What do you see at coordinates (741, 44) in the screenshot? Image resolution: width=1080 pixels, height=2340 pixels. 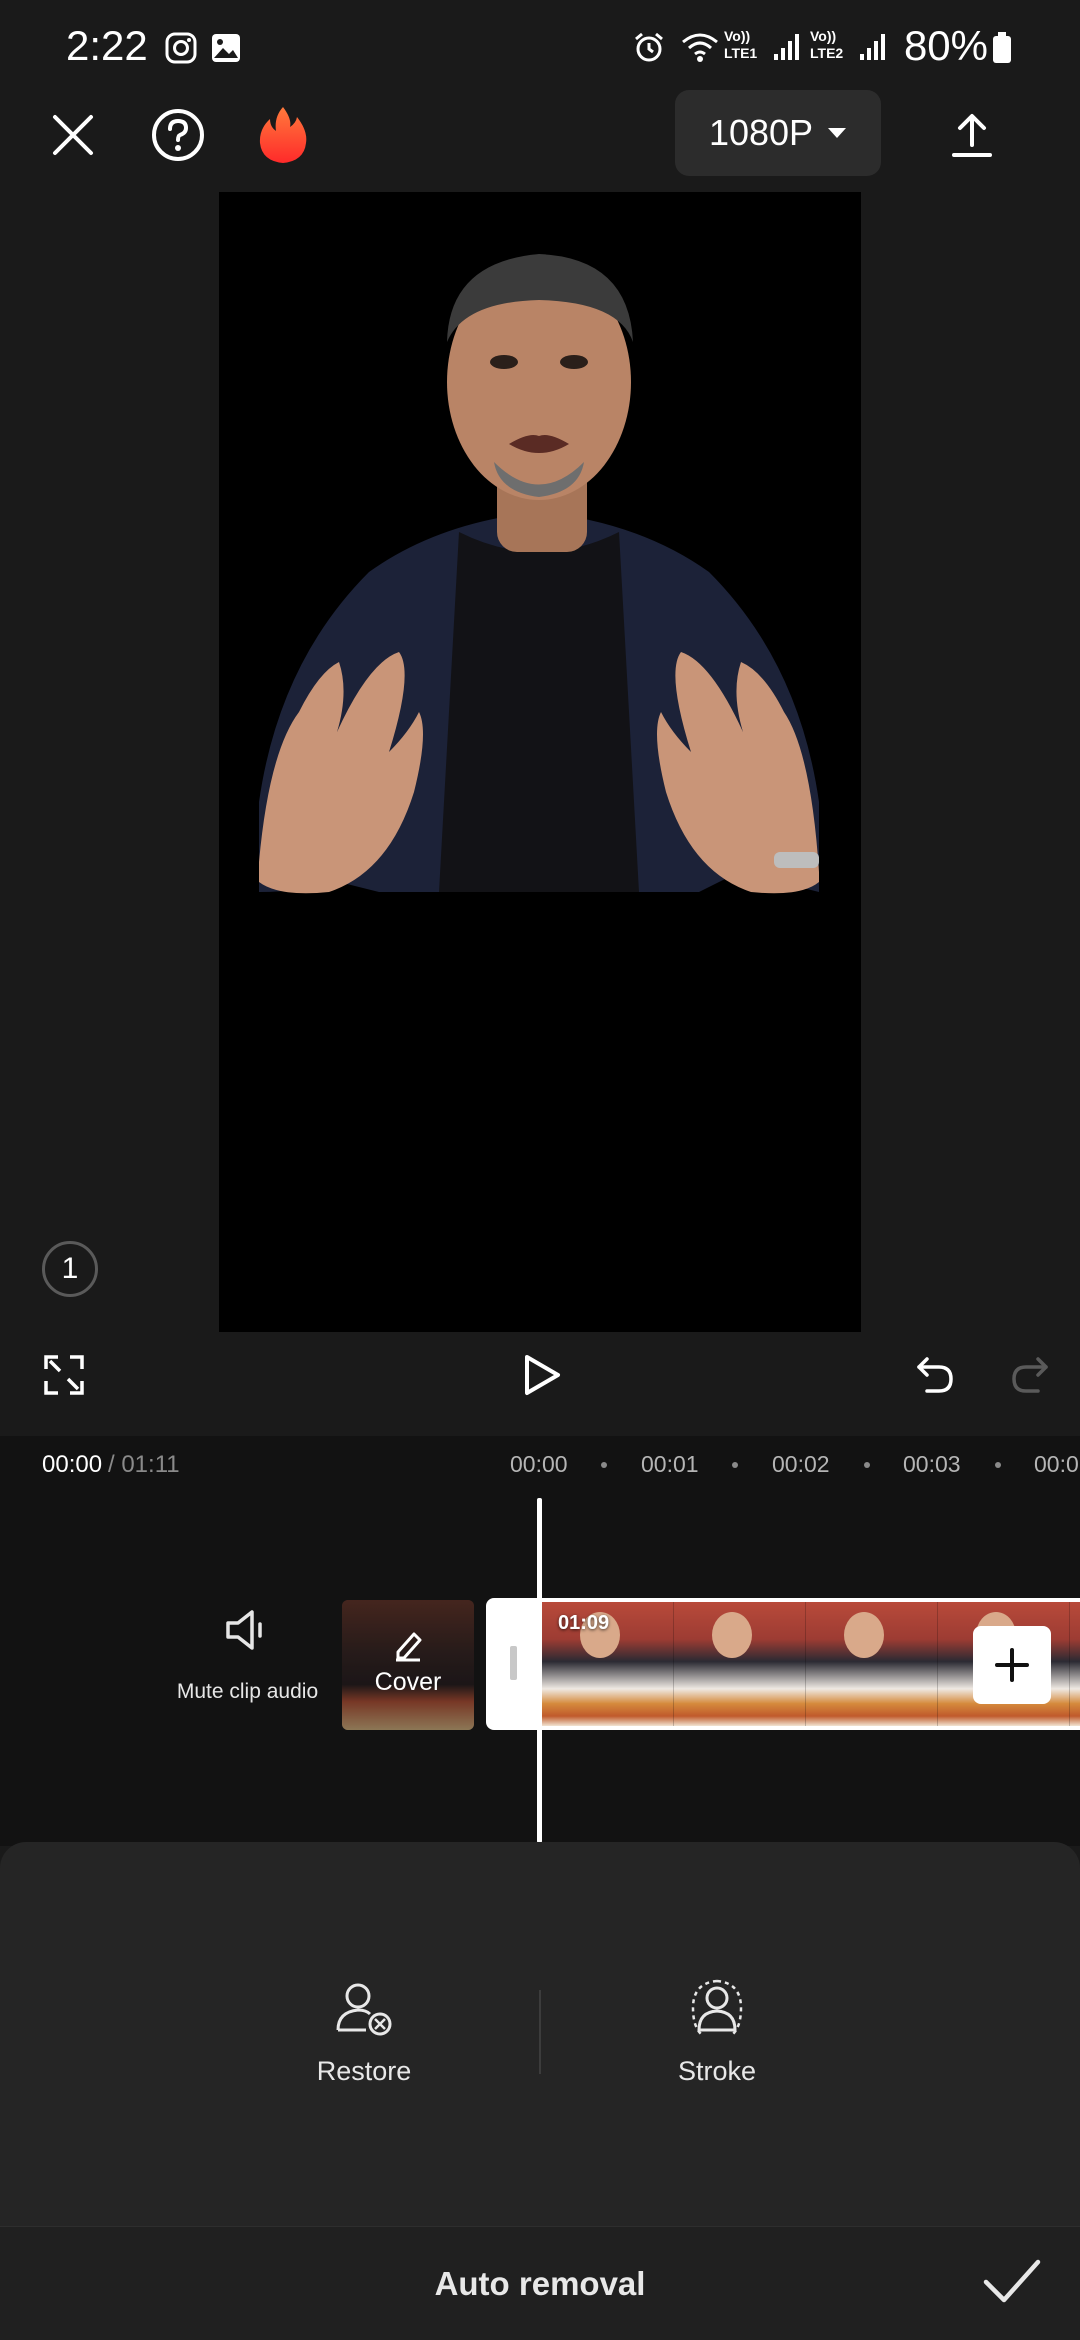 I see `lte1-indicator: Vo)) LTE1` at bounding box center [741, 44].